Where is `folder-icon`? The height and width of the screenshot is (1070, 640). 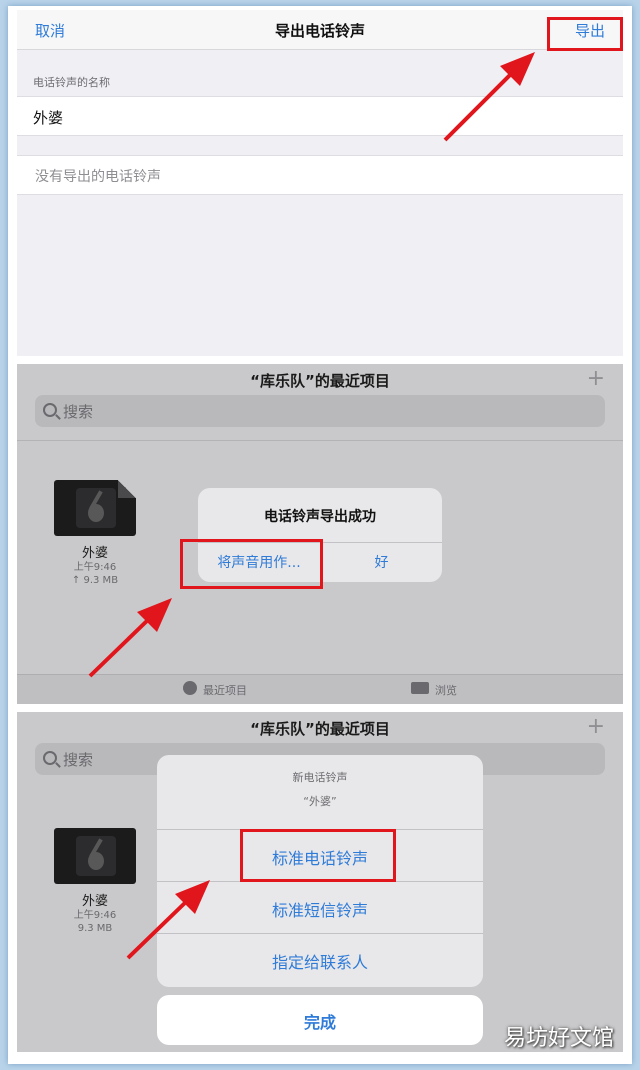
folder-icon is located at coordinates (420, 688).